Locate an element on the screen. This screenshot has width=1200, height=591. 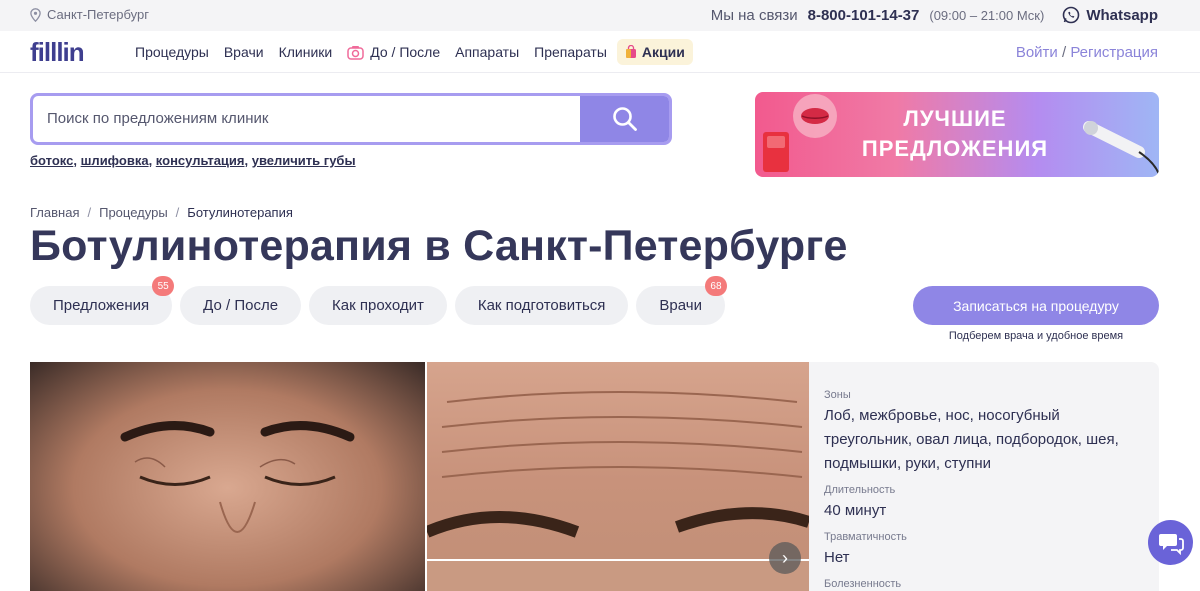
device-illustration is located at coordinates (1121, 148).